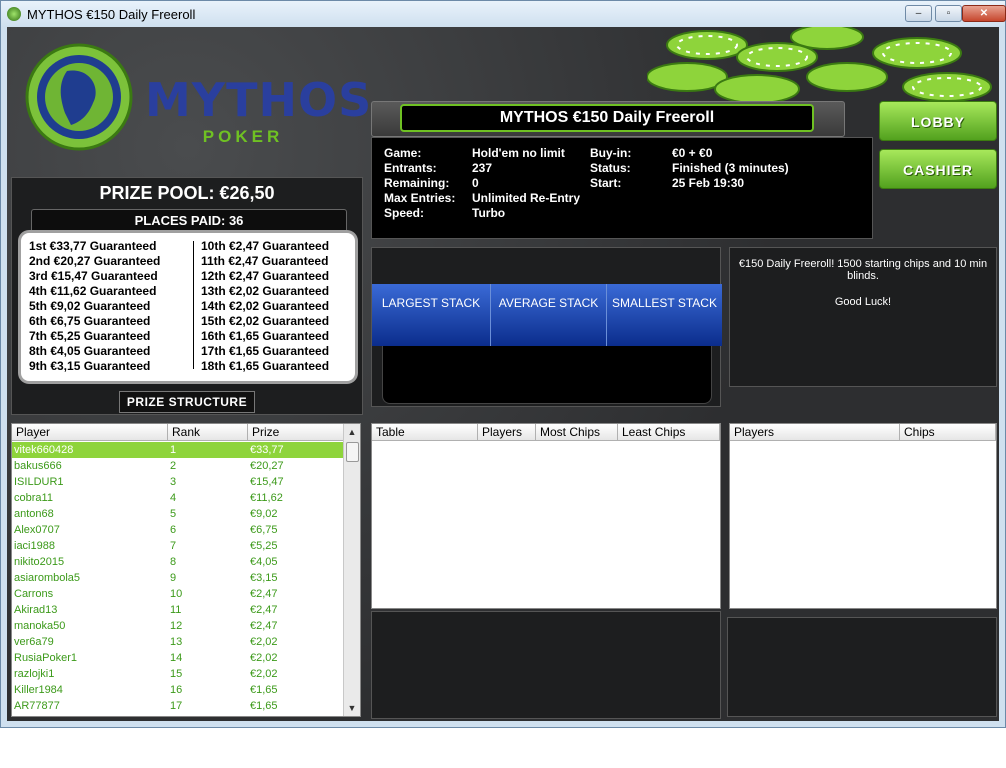 Image resolution: width=1006 pixels, height=768 pixels. What do you see at coordinates (176, 594) in the screenshot?
I see `rank-cell: 10` at bounding box center [176, 594].